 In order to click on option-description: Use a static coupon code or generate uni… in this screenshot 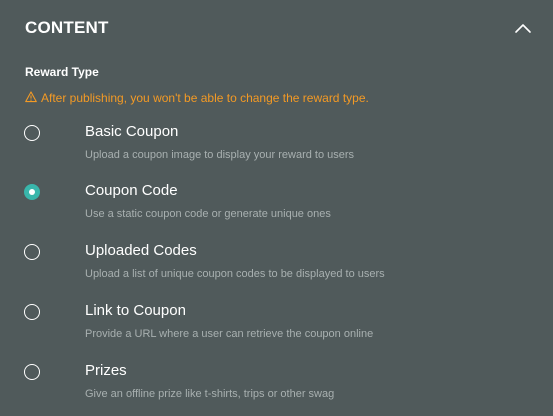, I will do `click(208, 214)`.